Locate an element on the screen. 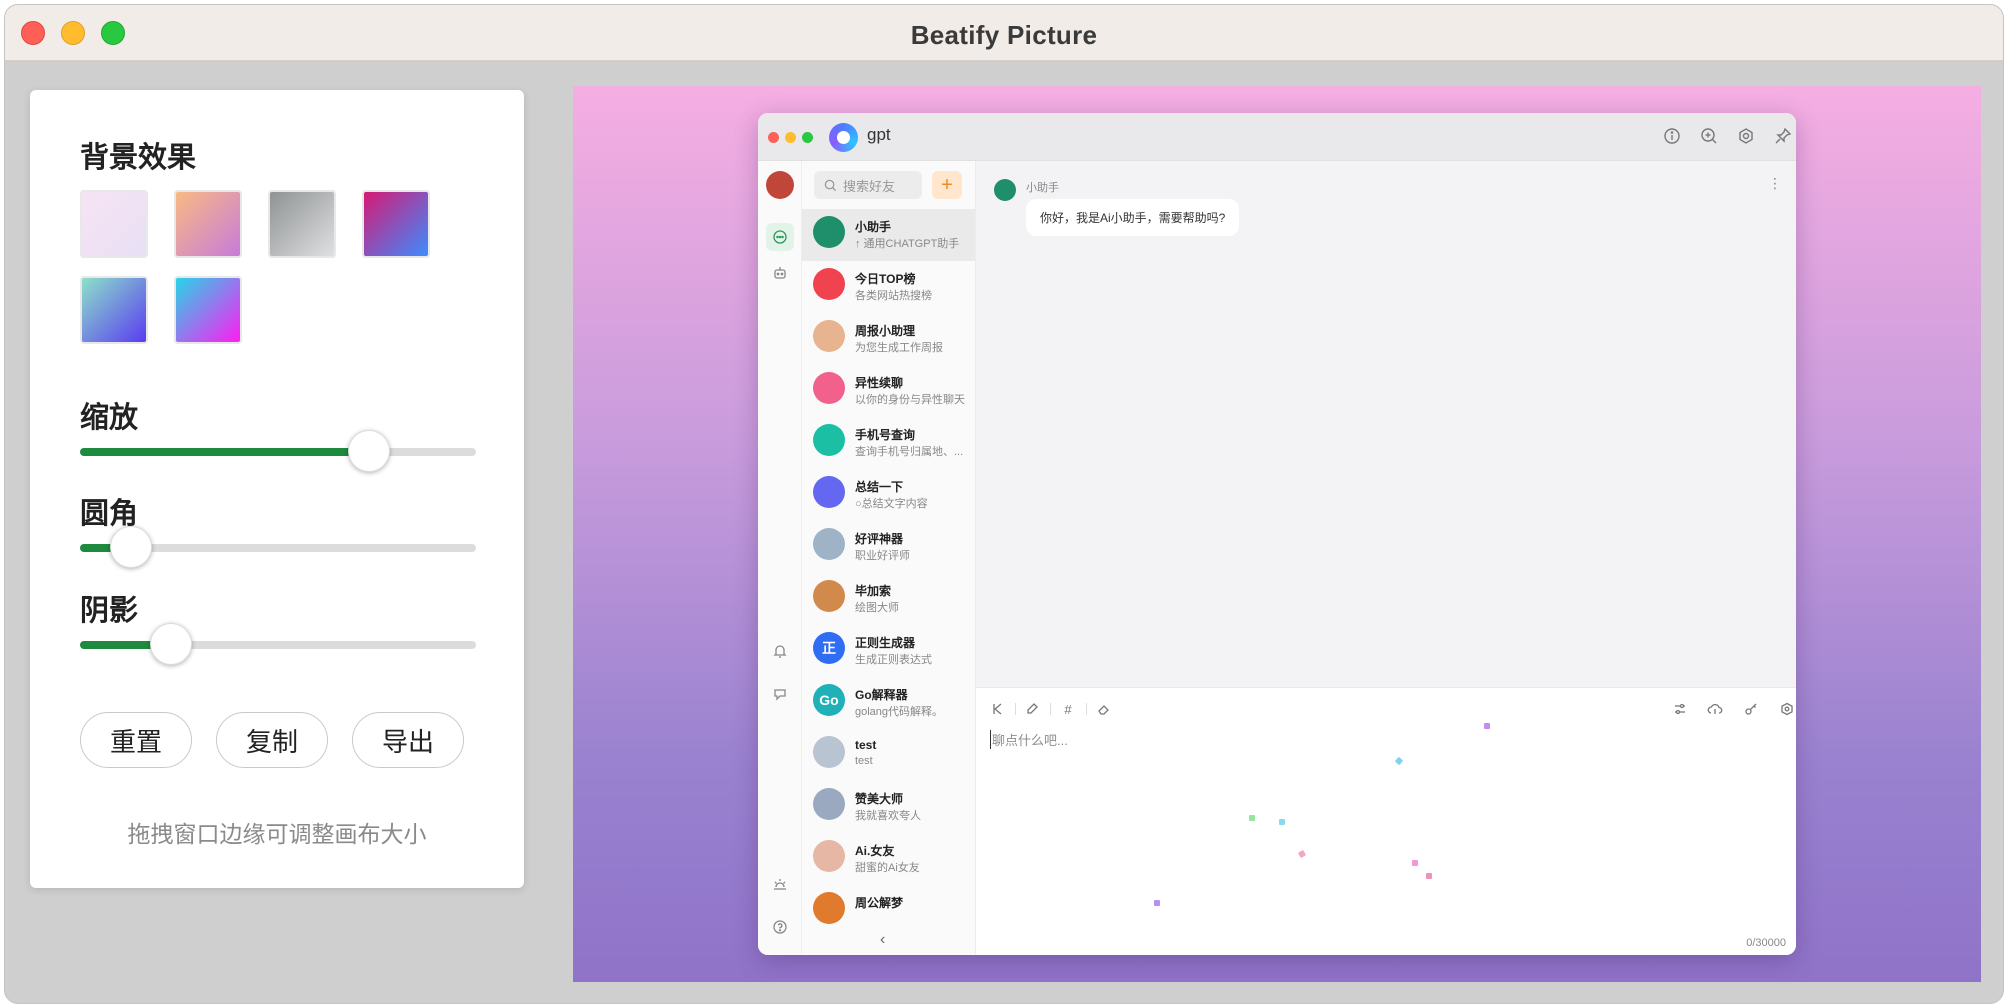  contact-item: 周报小助理 为您生成工作周报 is located at coordinates (888, 339).